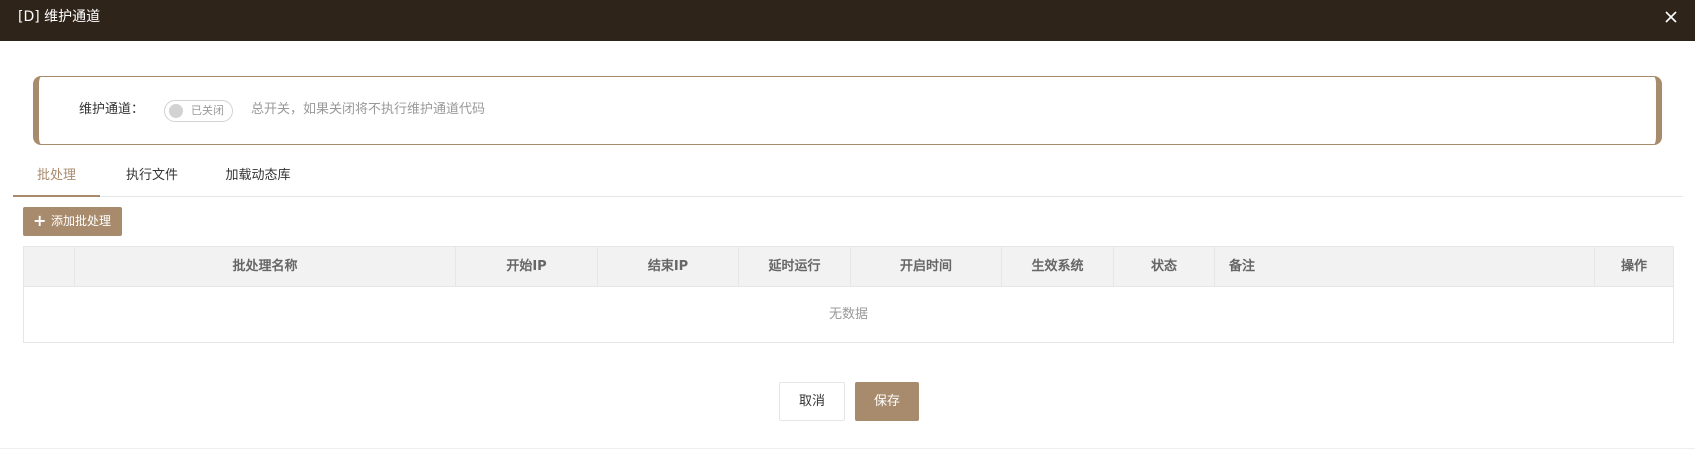  I want to click on column-header-end-ip: 结束IP, so click(668, 266).